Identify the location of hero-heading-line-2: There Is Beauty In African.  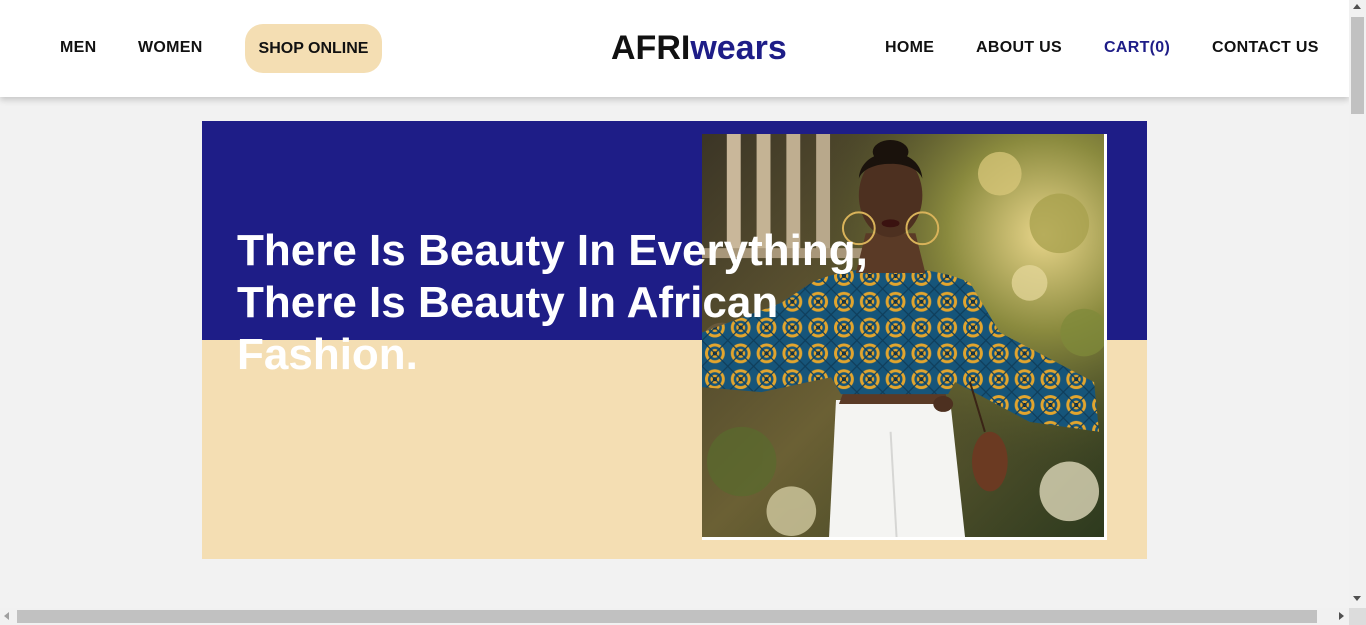
(508, 302).